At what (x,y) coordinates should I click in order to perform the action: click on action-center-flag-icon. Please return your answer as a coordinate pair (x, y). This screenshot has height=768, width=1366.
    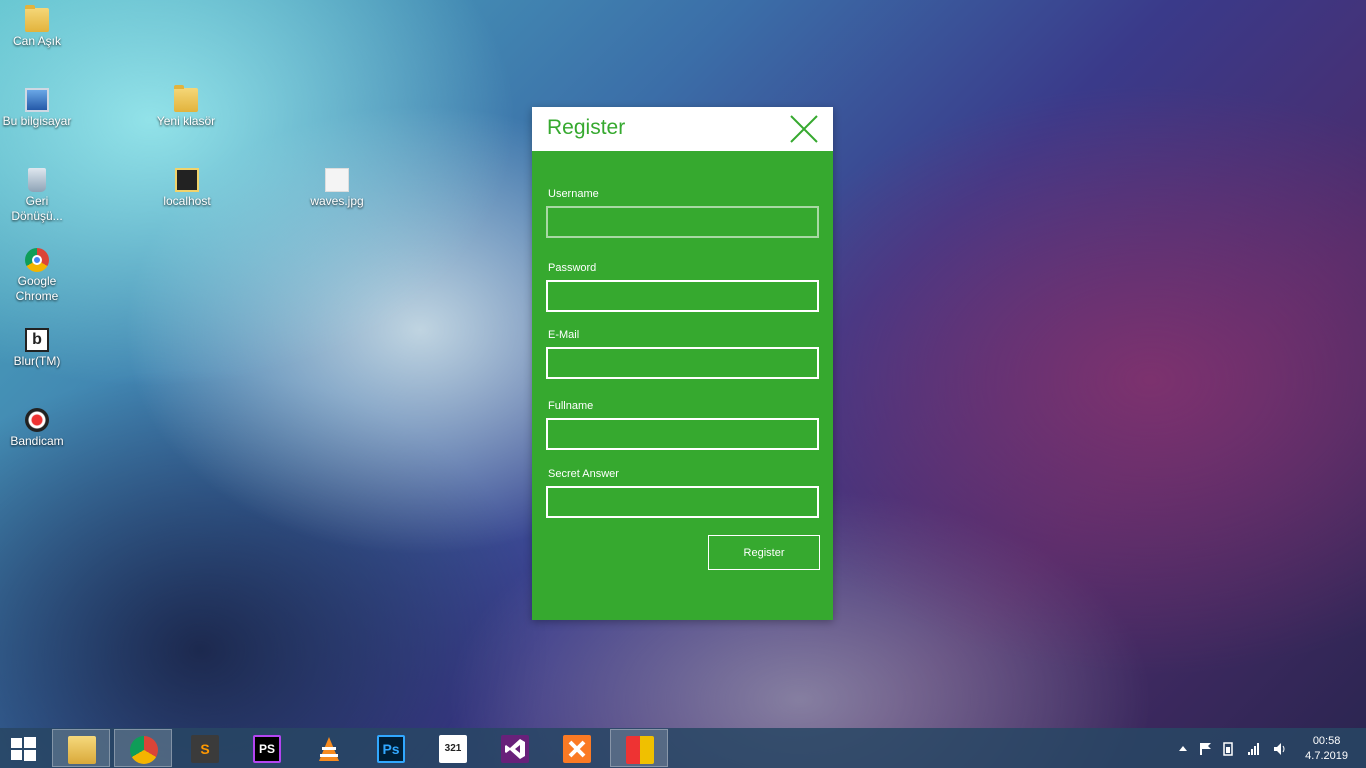
    Looking at the image, I should click on (1205, 749).